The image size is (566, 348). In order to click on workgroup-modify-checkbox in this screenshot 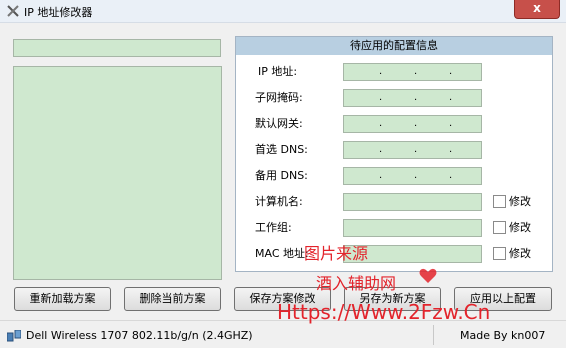, I will do `click(499, 227)`.